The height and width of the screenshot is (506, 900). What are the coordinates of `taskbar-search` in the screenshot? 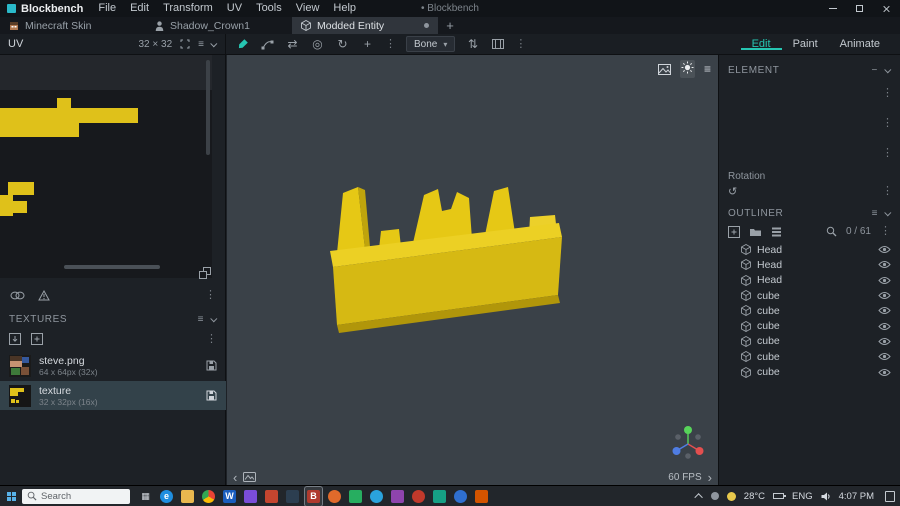 It's located at (76, 496).